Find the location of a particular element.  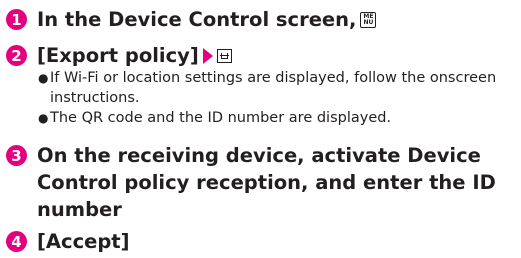

step-number: 3 is located at coordinates (16, 155).